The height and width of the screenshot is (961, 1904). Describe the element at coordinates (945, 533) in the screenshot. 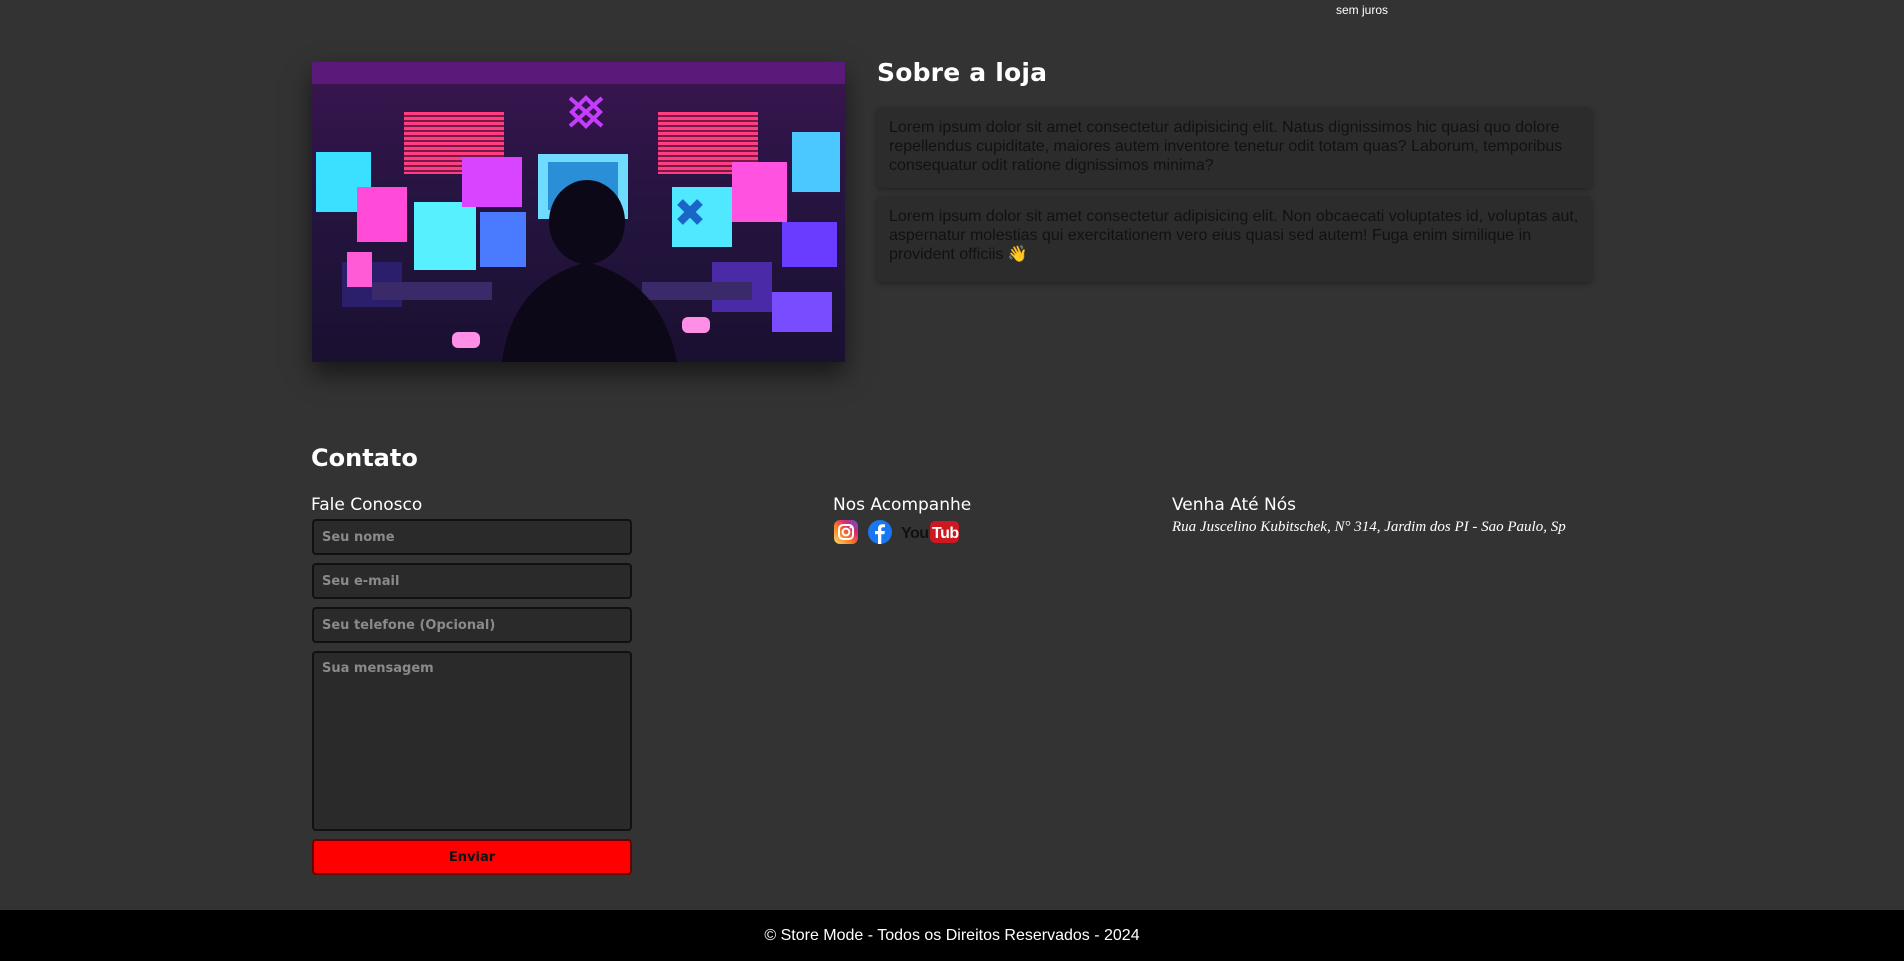

I see `svg-text: Tube` at that location.